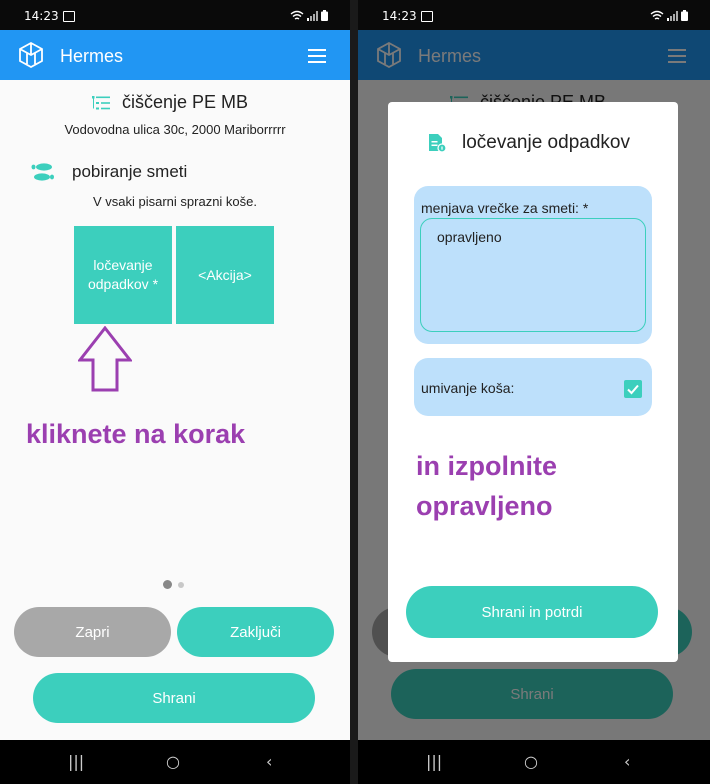  Describe the element at coordinates (173, 584) in the screenshot. I see `page-indicator` at that location.